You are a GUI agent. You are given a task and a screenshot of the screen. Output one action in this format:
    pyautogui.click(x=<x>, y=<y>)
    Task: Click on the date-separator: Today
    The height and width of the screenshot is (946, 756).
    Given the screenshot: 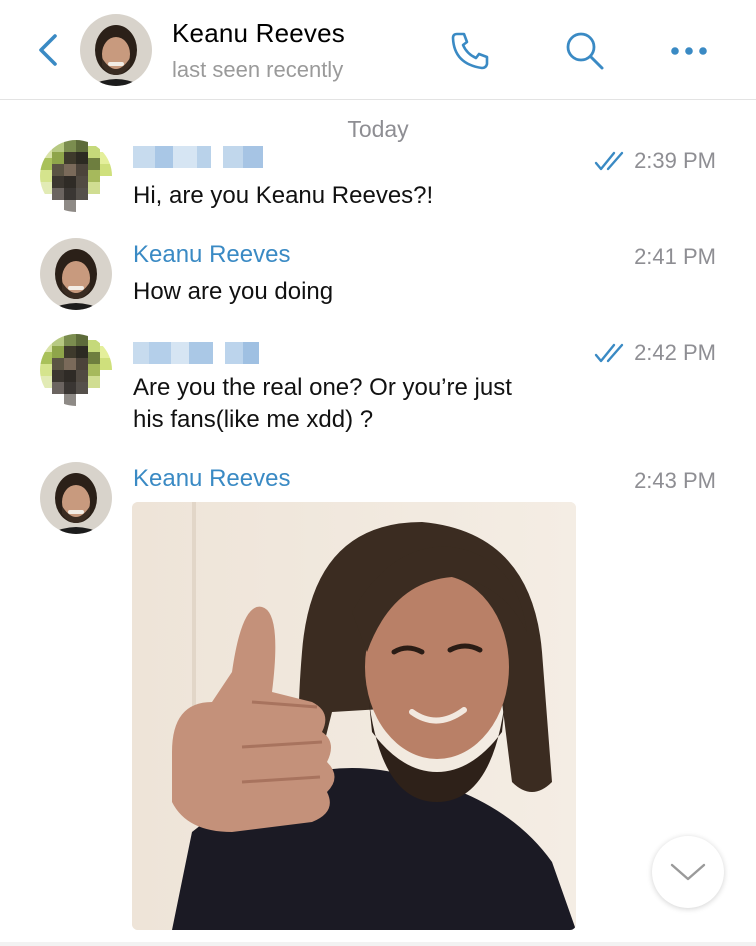 What is the action you would take?
    pyautogui.click(x=378, y=129)
    